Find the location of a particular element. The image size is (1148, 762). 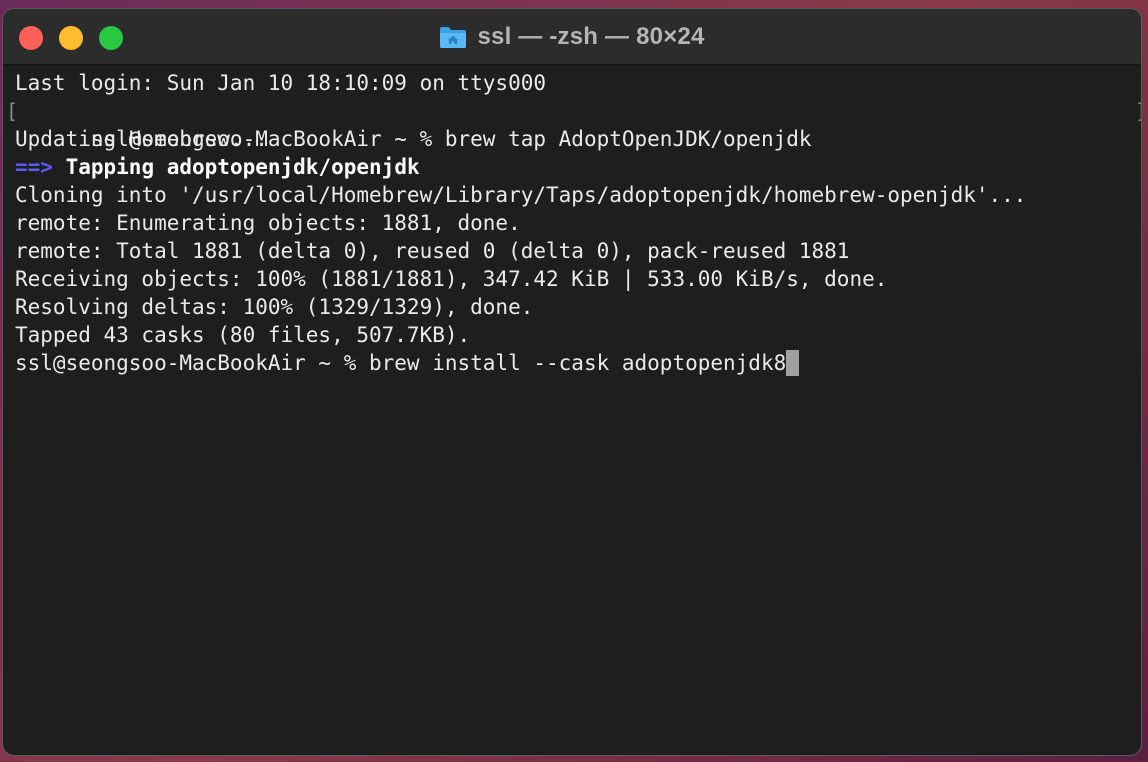

tapping-text: Tapping adoptopenjdk/openjdk is located at coordinates (242, 167).